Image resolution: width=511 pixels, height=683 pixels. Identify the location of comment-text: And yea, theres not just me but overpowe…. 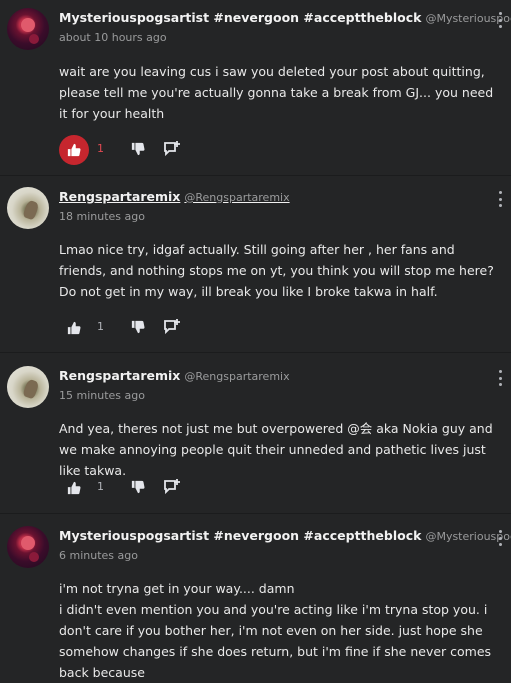
(276, 449).